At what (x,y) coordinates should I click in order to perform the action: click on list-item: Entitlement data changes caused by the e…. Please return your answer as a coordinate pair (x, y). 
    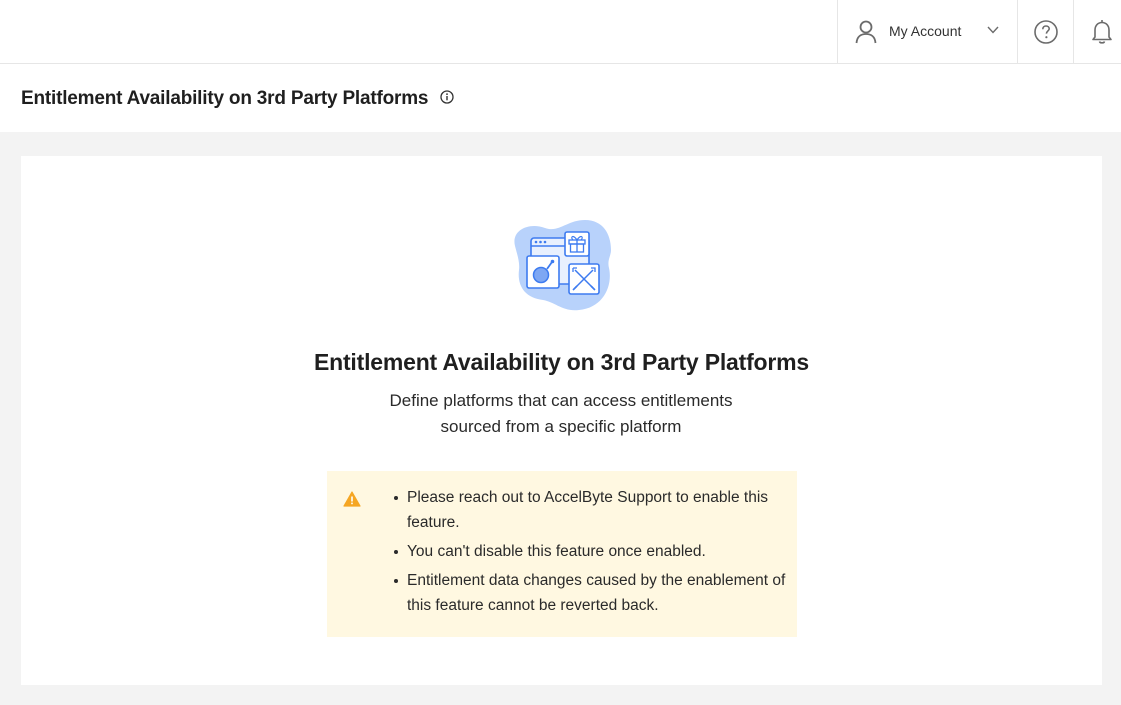
    Looking at the image, I should click on (582, 593).